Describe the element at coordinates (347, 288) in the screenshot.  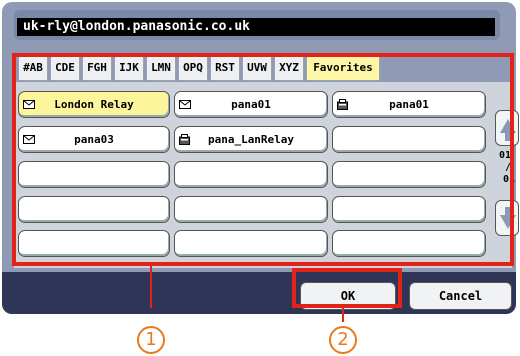
I see `annotation-box-ok` at that location.